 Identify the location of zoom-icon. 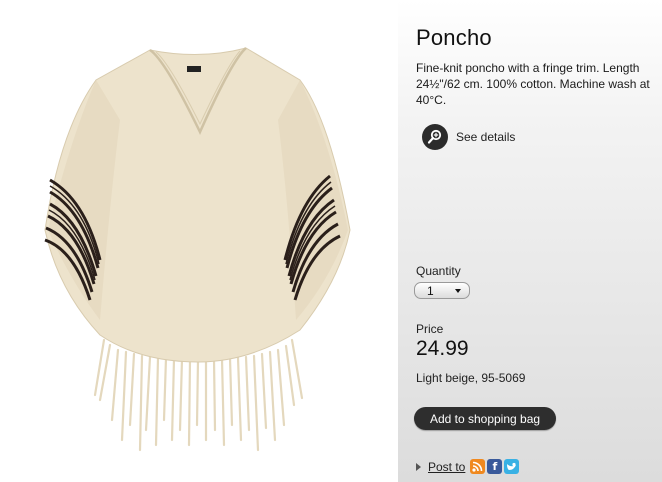
(435, 137).